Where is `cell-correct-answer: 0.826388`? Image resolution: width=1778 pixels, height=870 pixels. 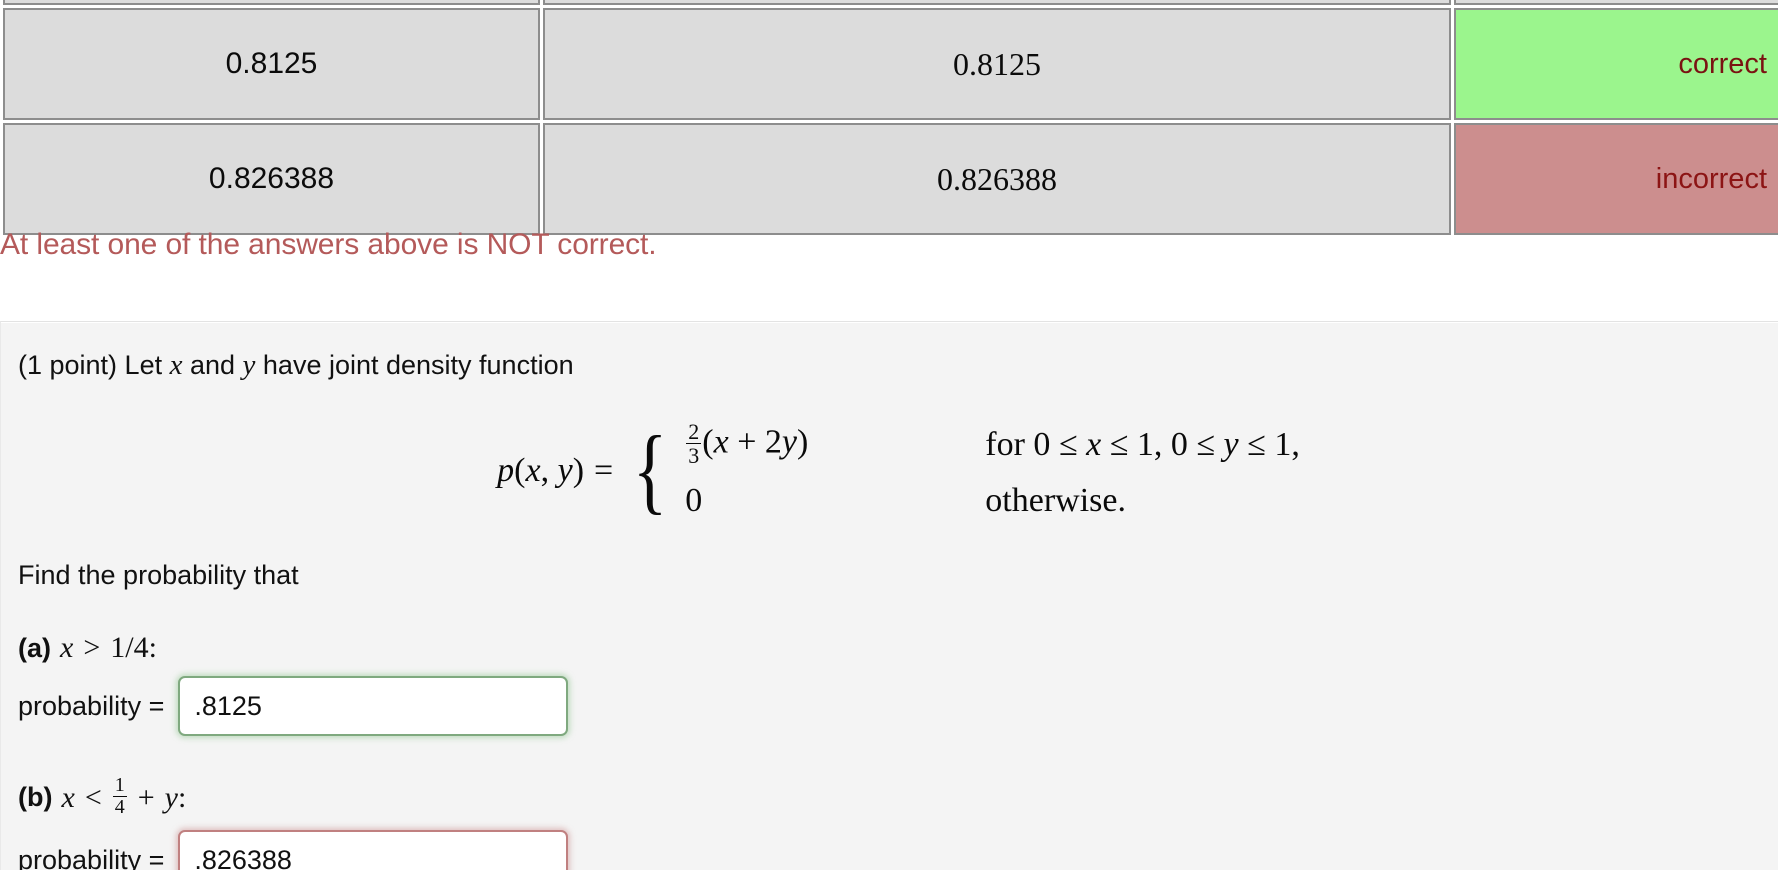
cell-correct-answer: 0.826388 is located at coordinates (997, 179).